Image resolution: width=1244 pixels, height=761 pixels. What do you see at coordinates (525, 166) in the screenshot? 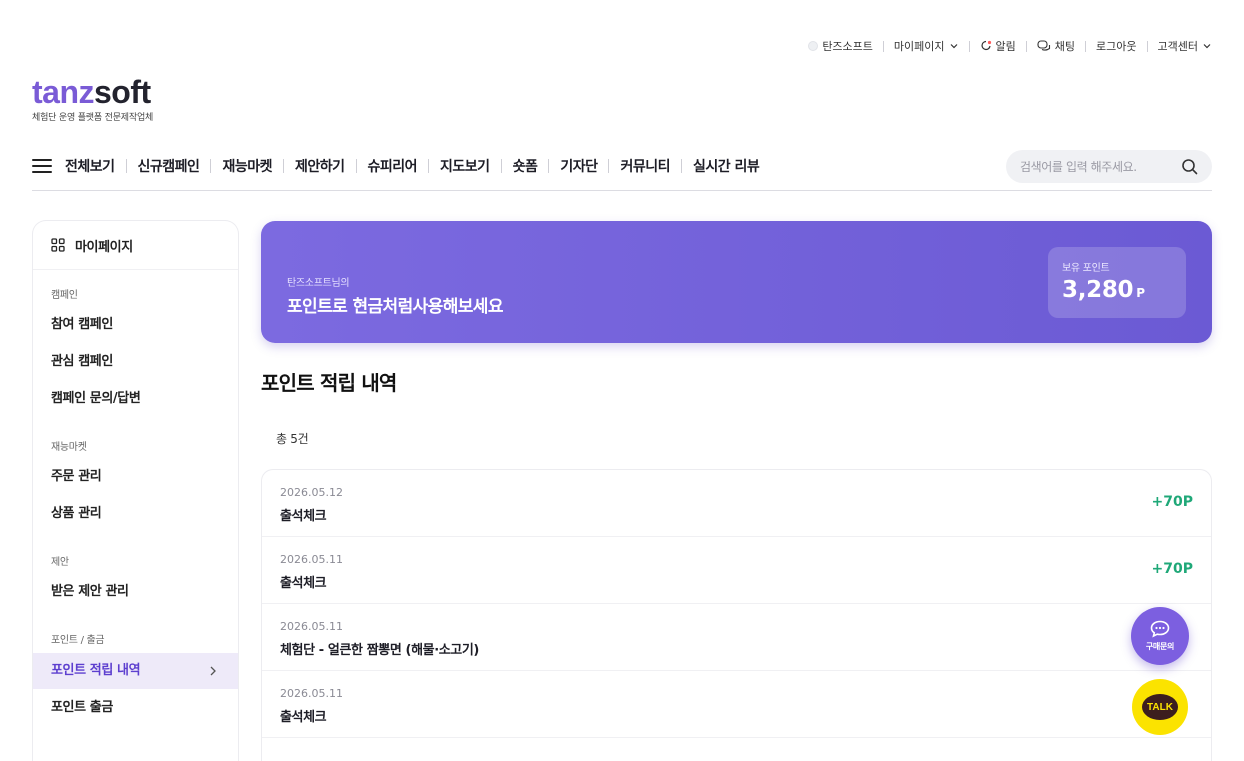
I see `nav-item-shortform: 숏폼` at bounding box center [525, 166].